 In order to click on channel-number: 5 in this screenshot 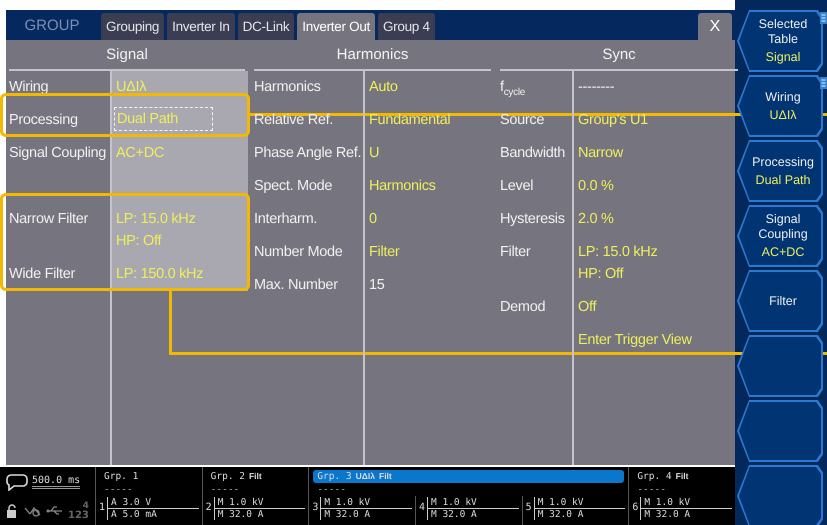, I will do `click(529, 507)`.